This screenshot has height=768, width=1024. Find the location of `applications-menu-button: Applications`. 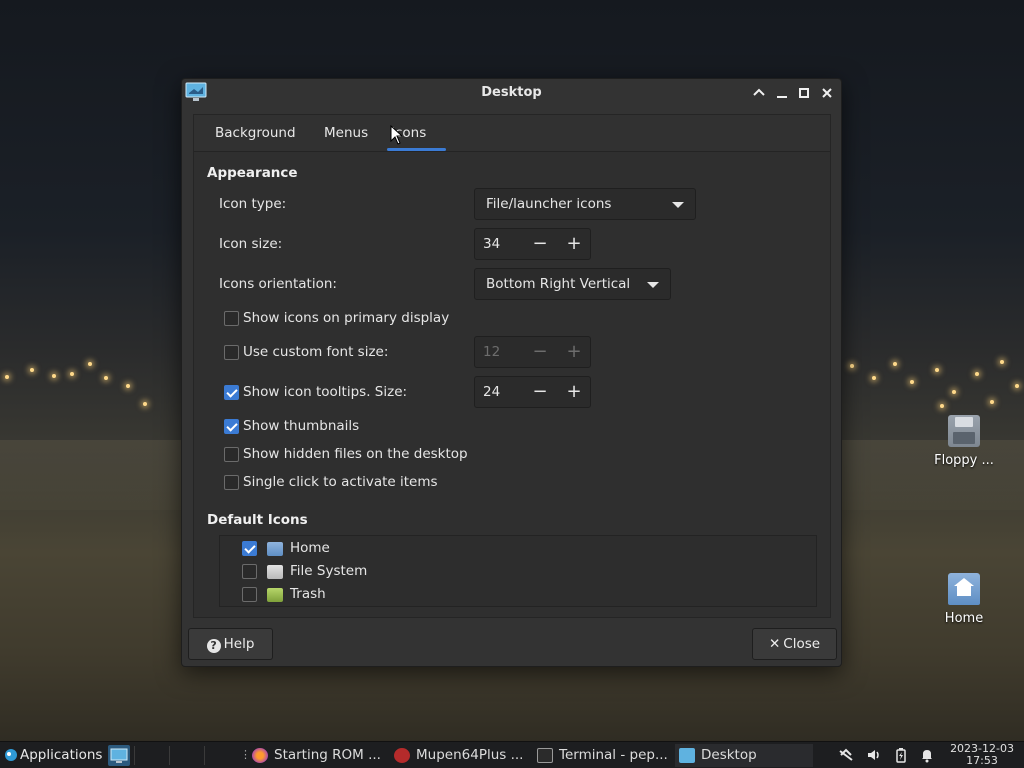

applications-menu-button: Applications is located at coordinates (52, 755).